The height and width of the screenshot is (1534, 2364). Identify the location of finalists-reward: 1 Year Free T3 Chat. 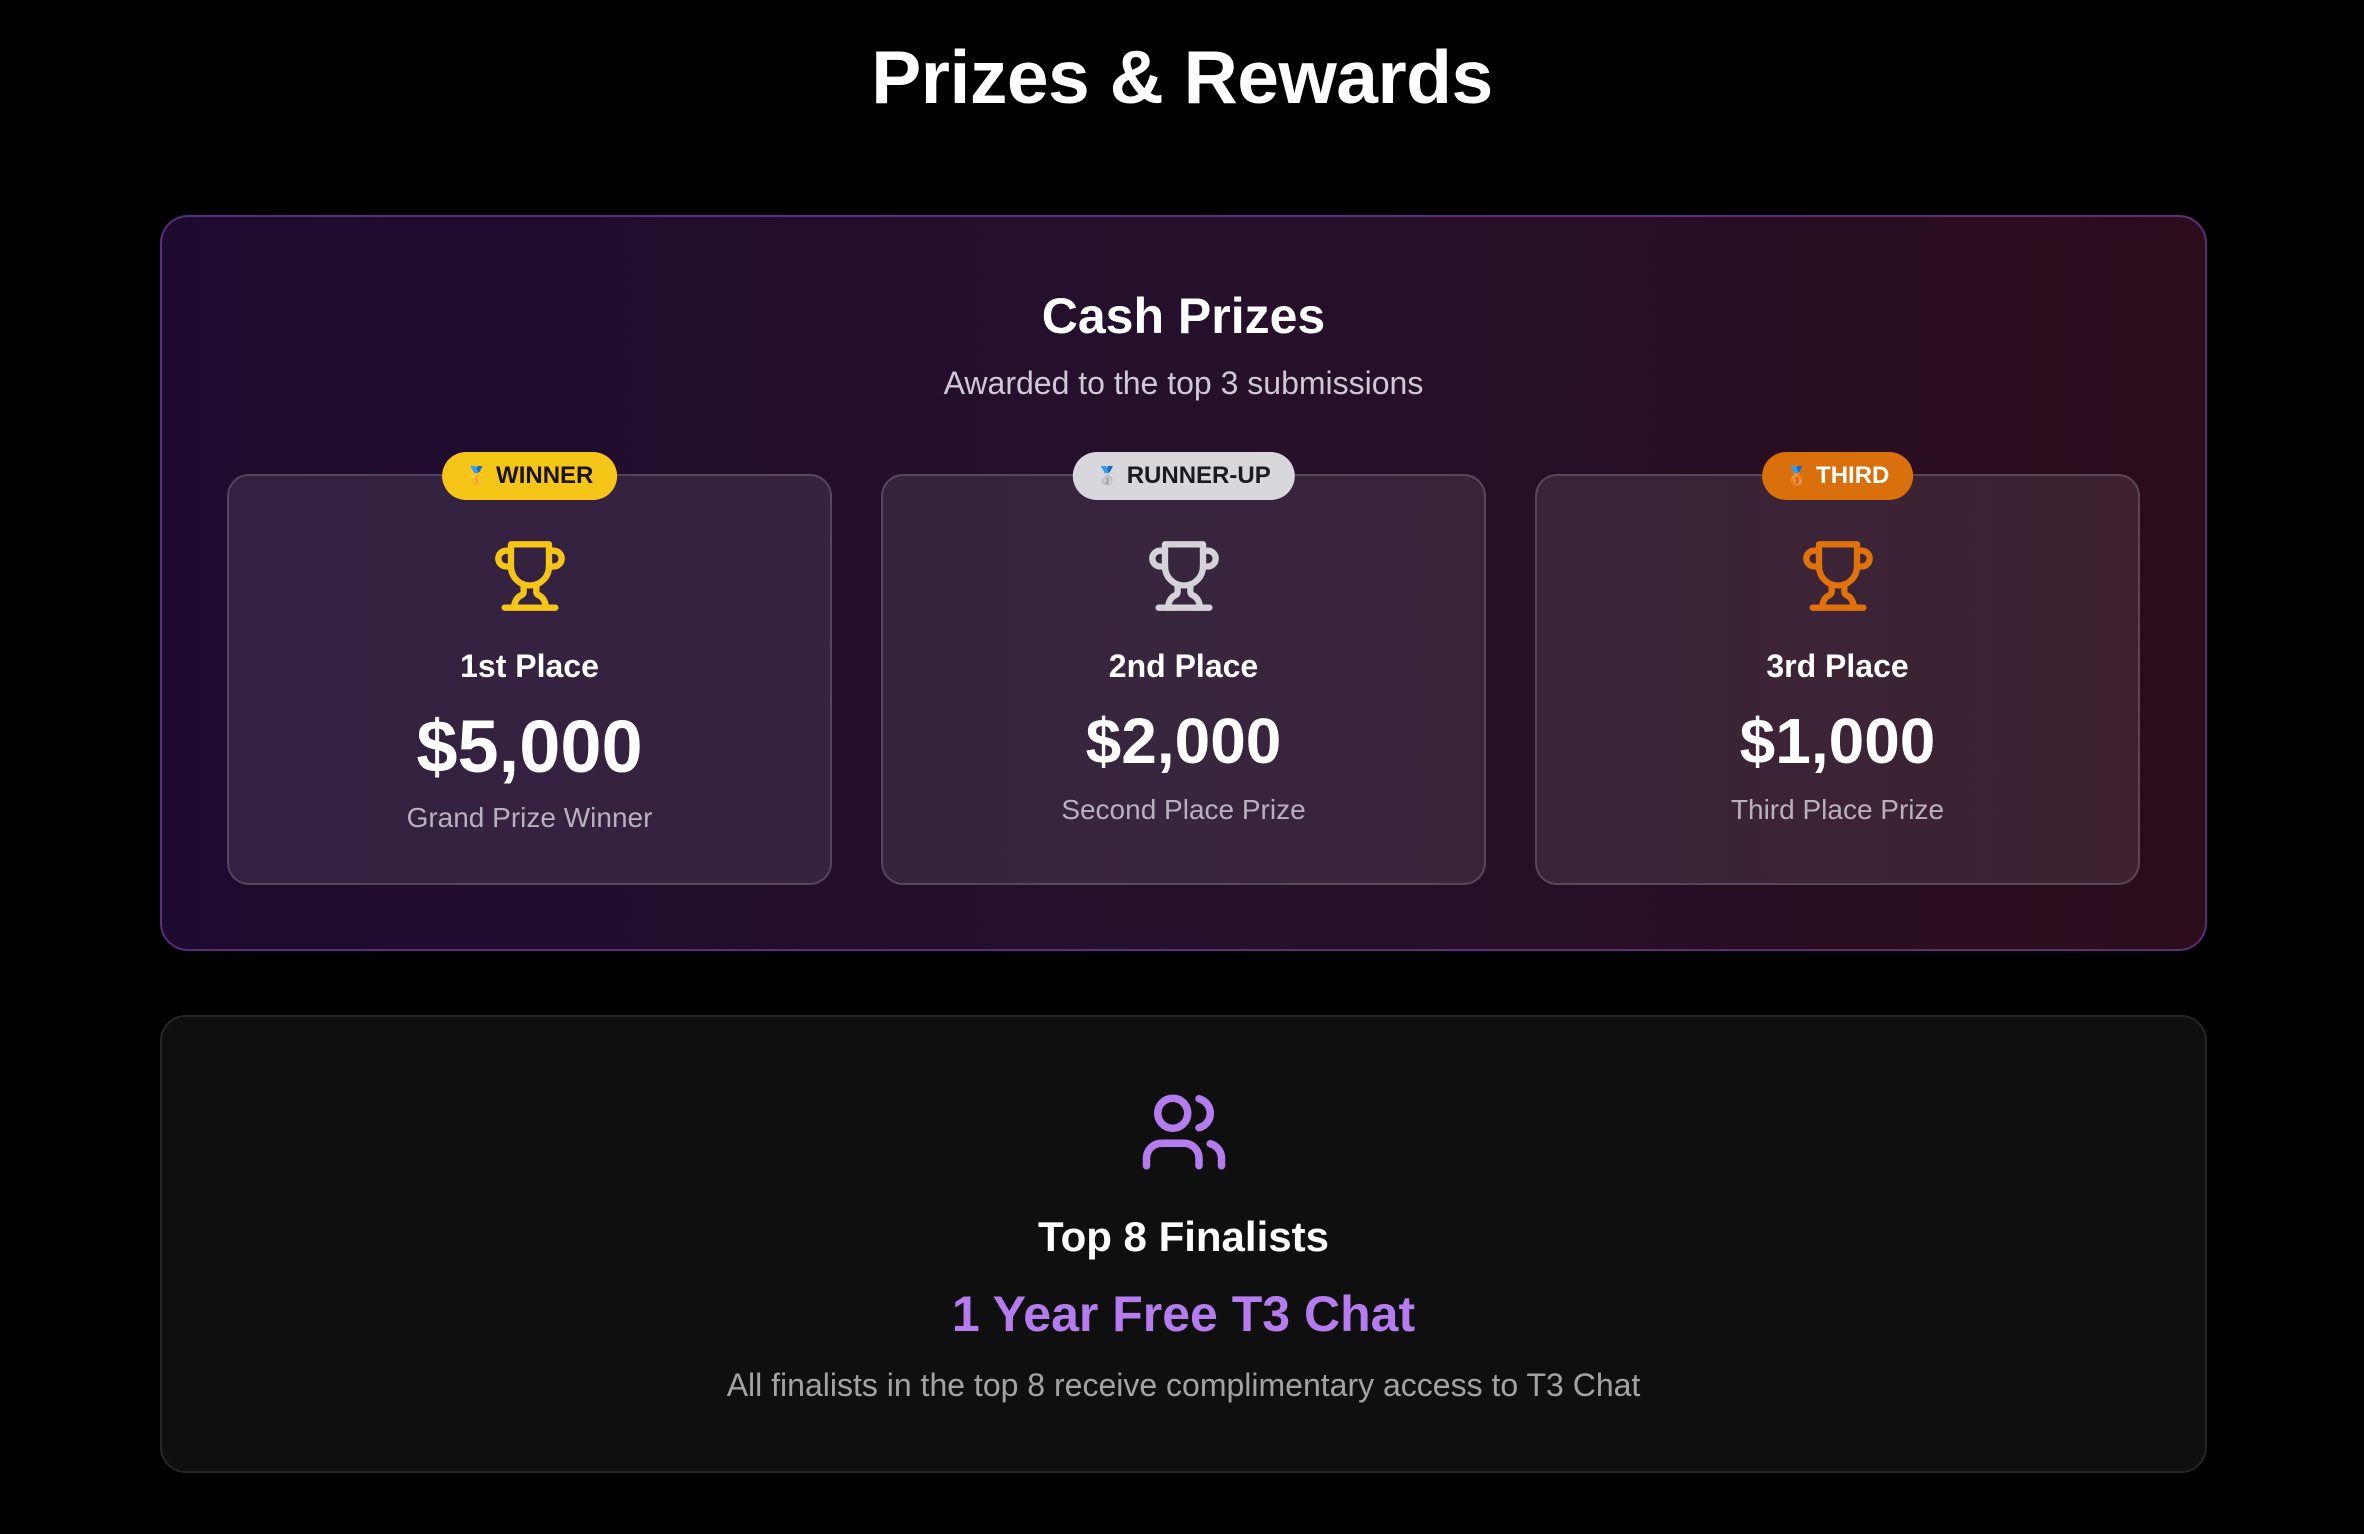
(1183, 1314).